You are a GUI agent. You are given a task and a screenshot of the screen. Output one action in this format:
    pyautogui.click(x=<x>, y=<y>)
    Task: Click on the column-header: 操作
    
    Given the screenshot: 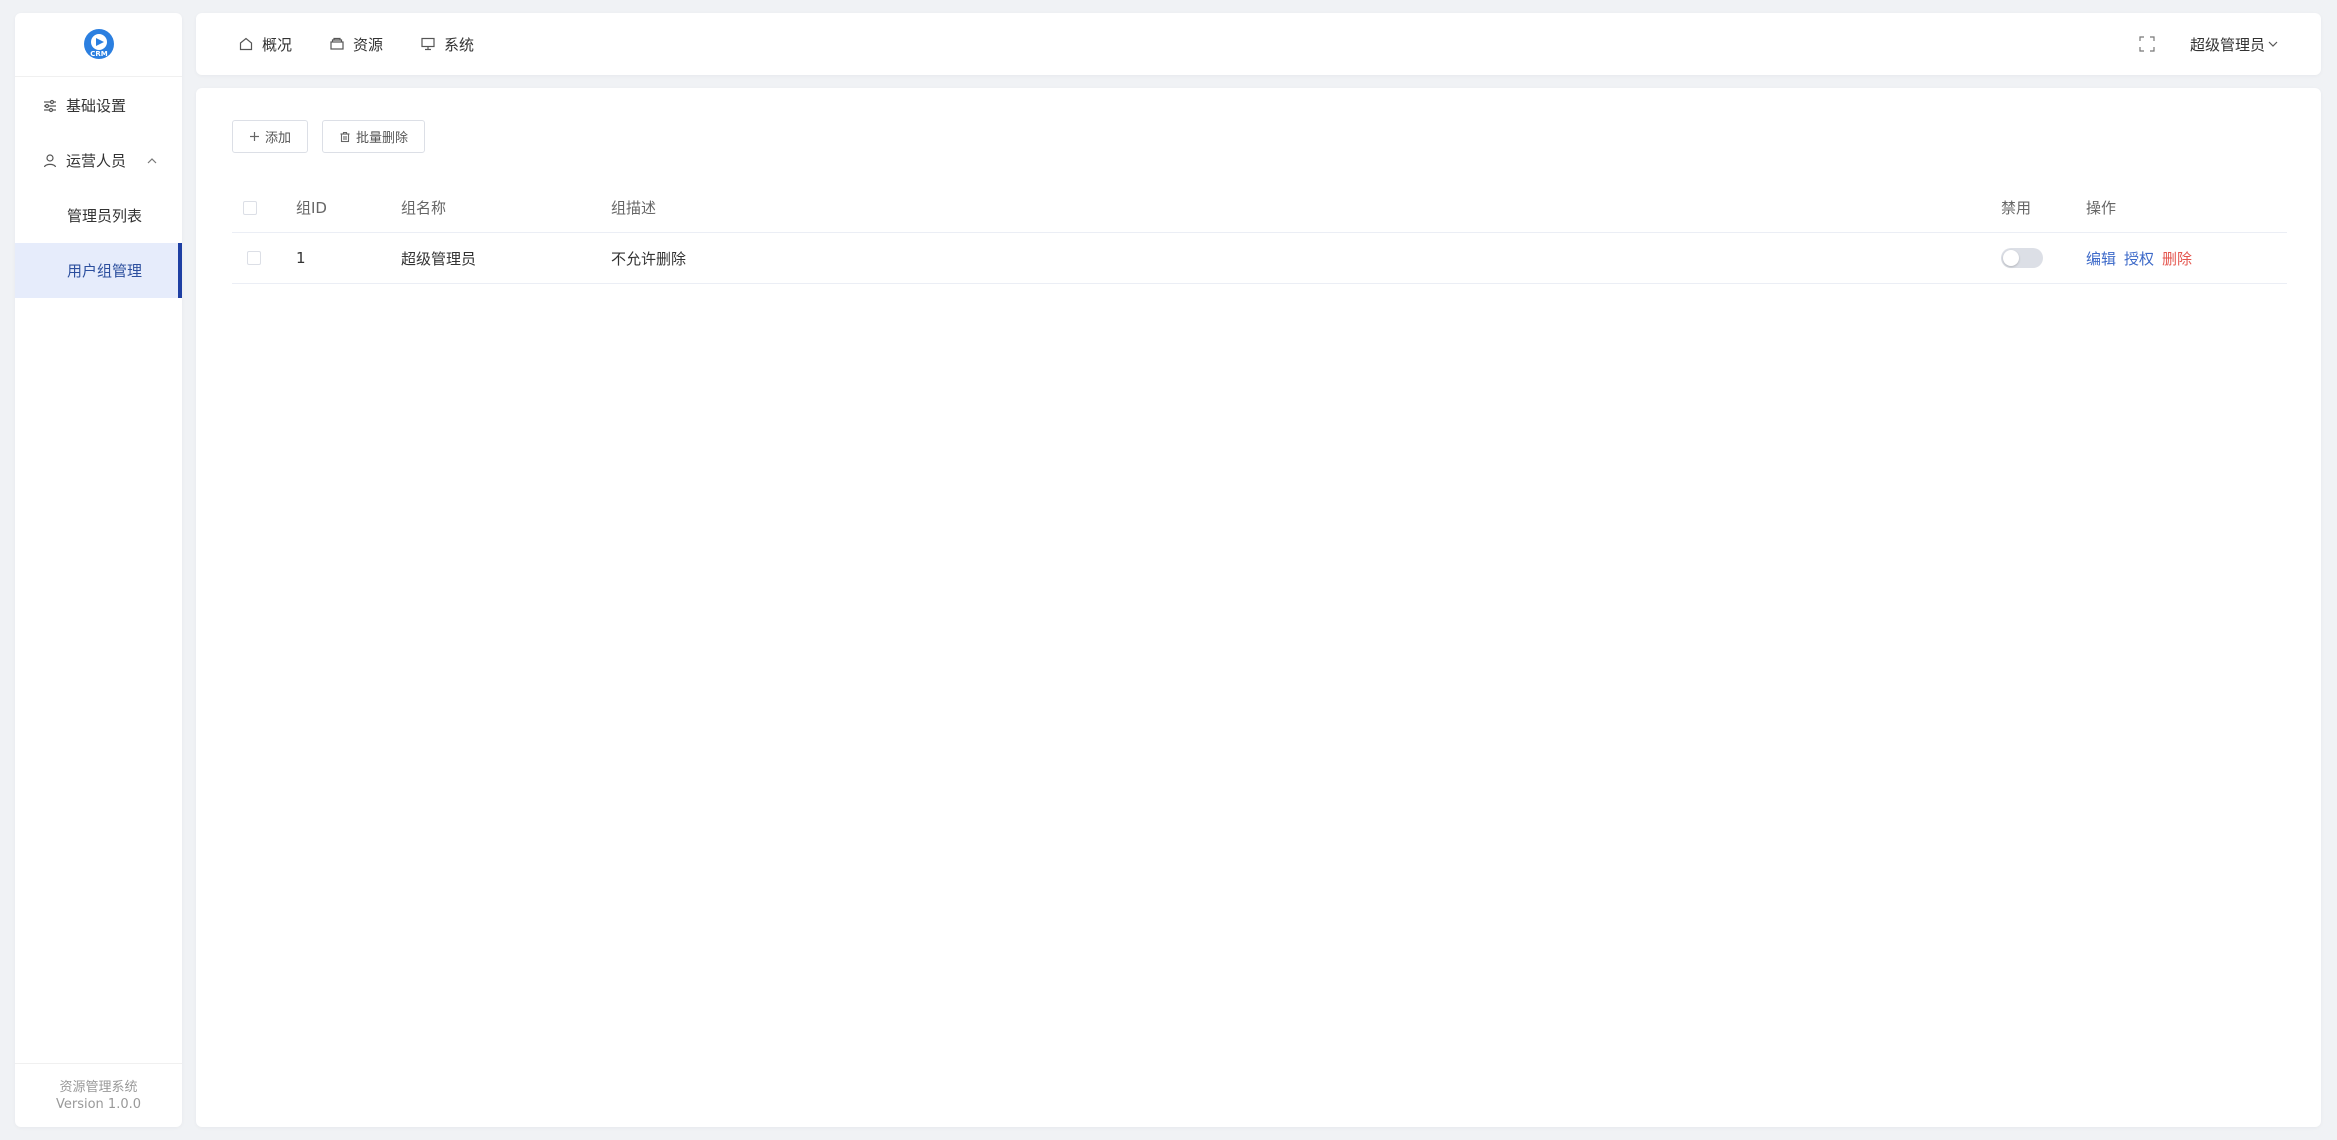 What is the action you would take?
    pyautogui.click(x=2101, y=208)
    